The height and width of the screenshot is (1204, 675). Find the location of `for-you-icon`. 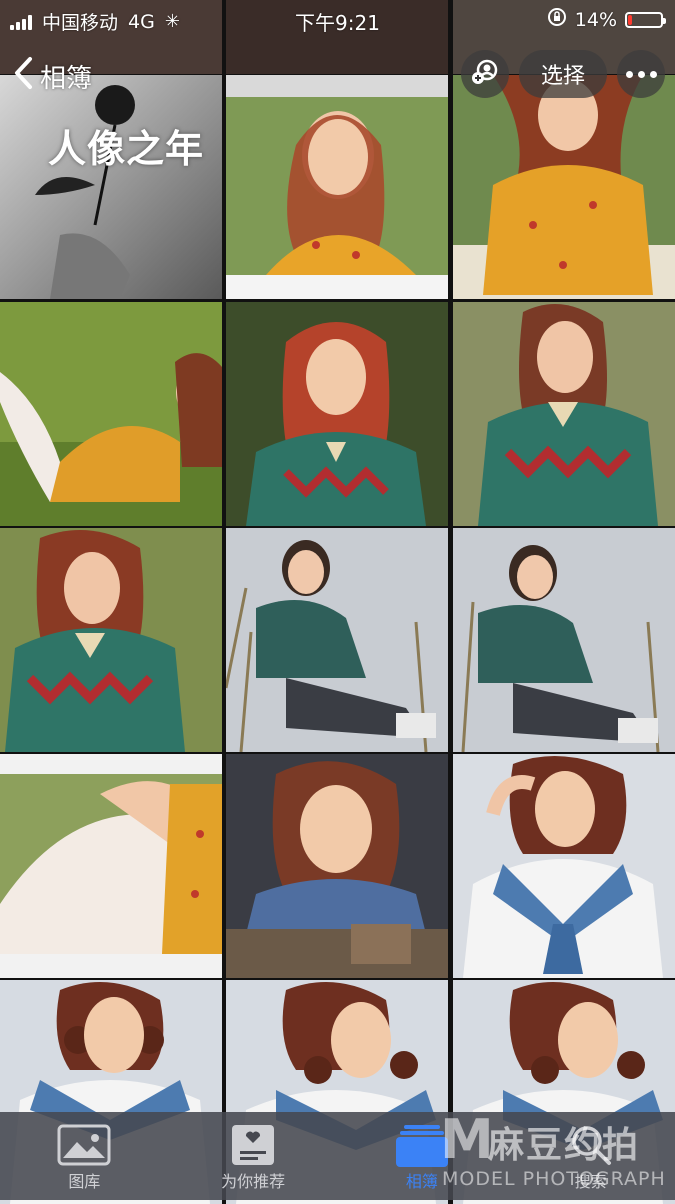

for-you-icon is located at coordinates (253, 1145).